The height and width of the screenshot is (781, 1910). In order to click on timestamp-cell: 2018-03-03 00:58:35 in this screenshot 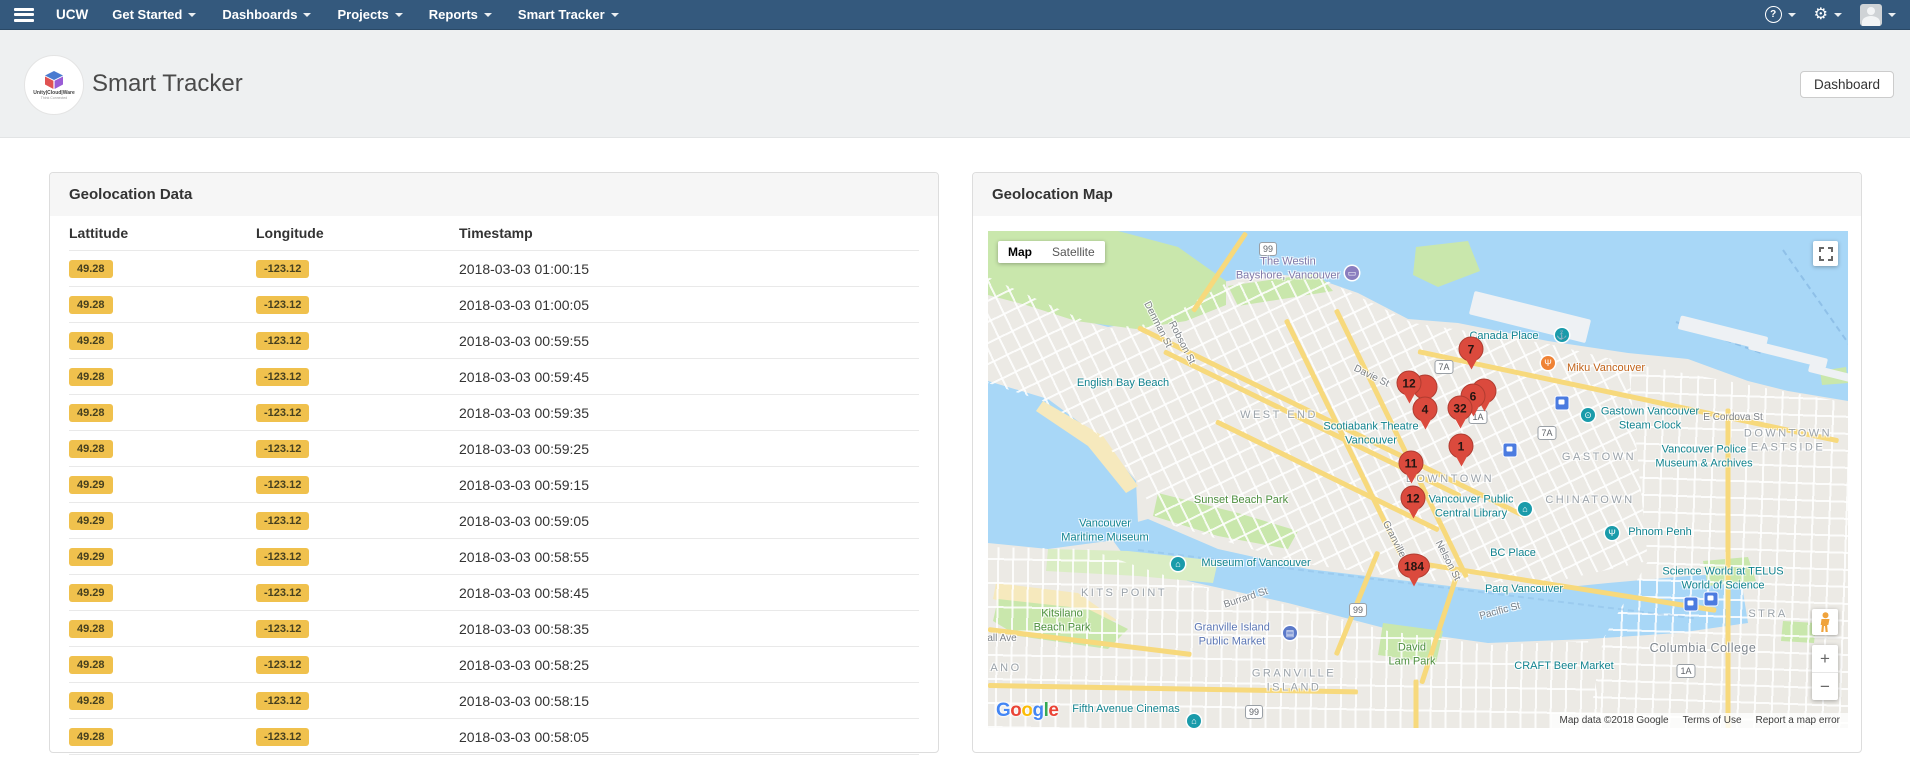, I will do `click(689, 628)`.